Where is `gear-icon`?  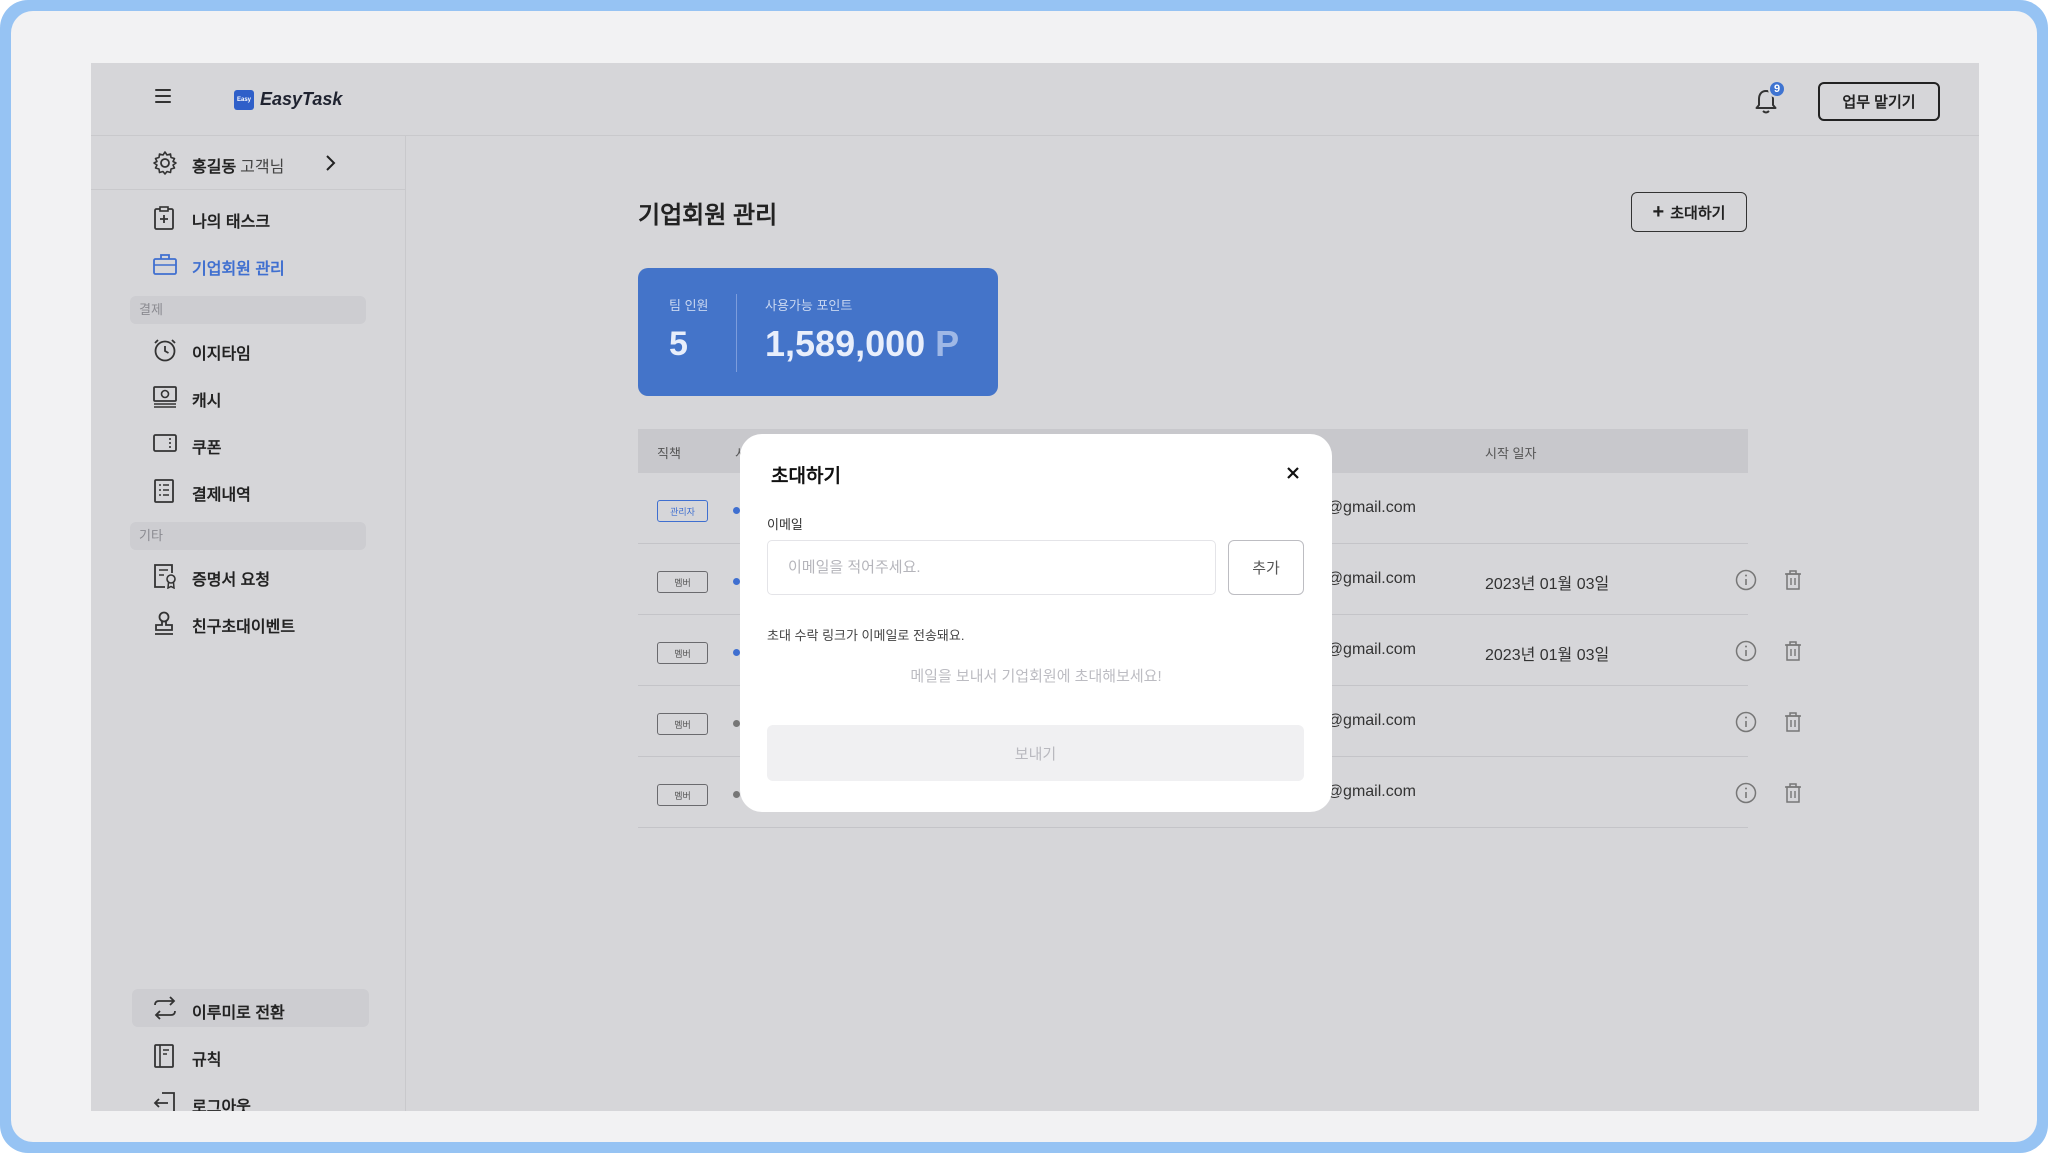
gear-icon is located at coordinates (165, 163).